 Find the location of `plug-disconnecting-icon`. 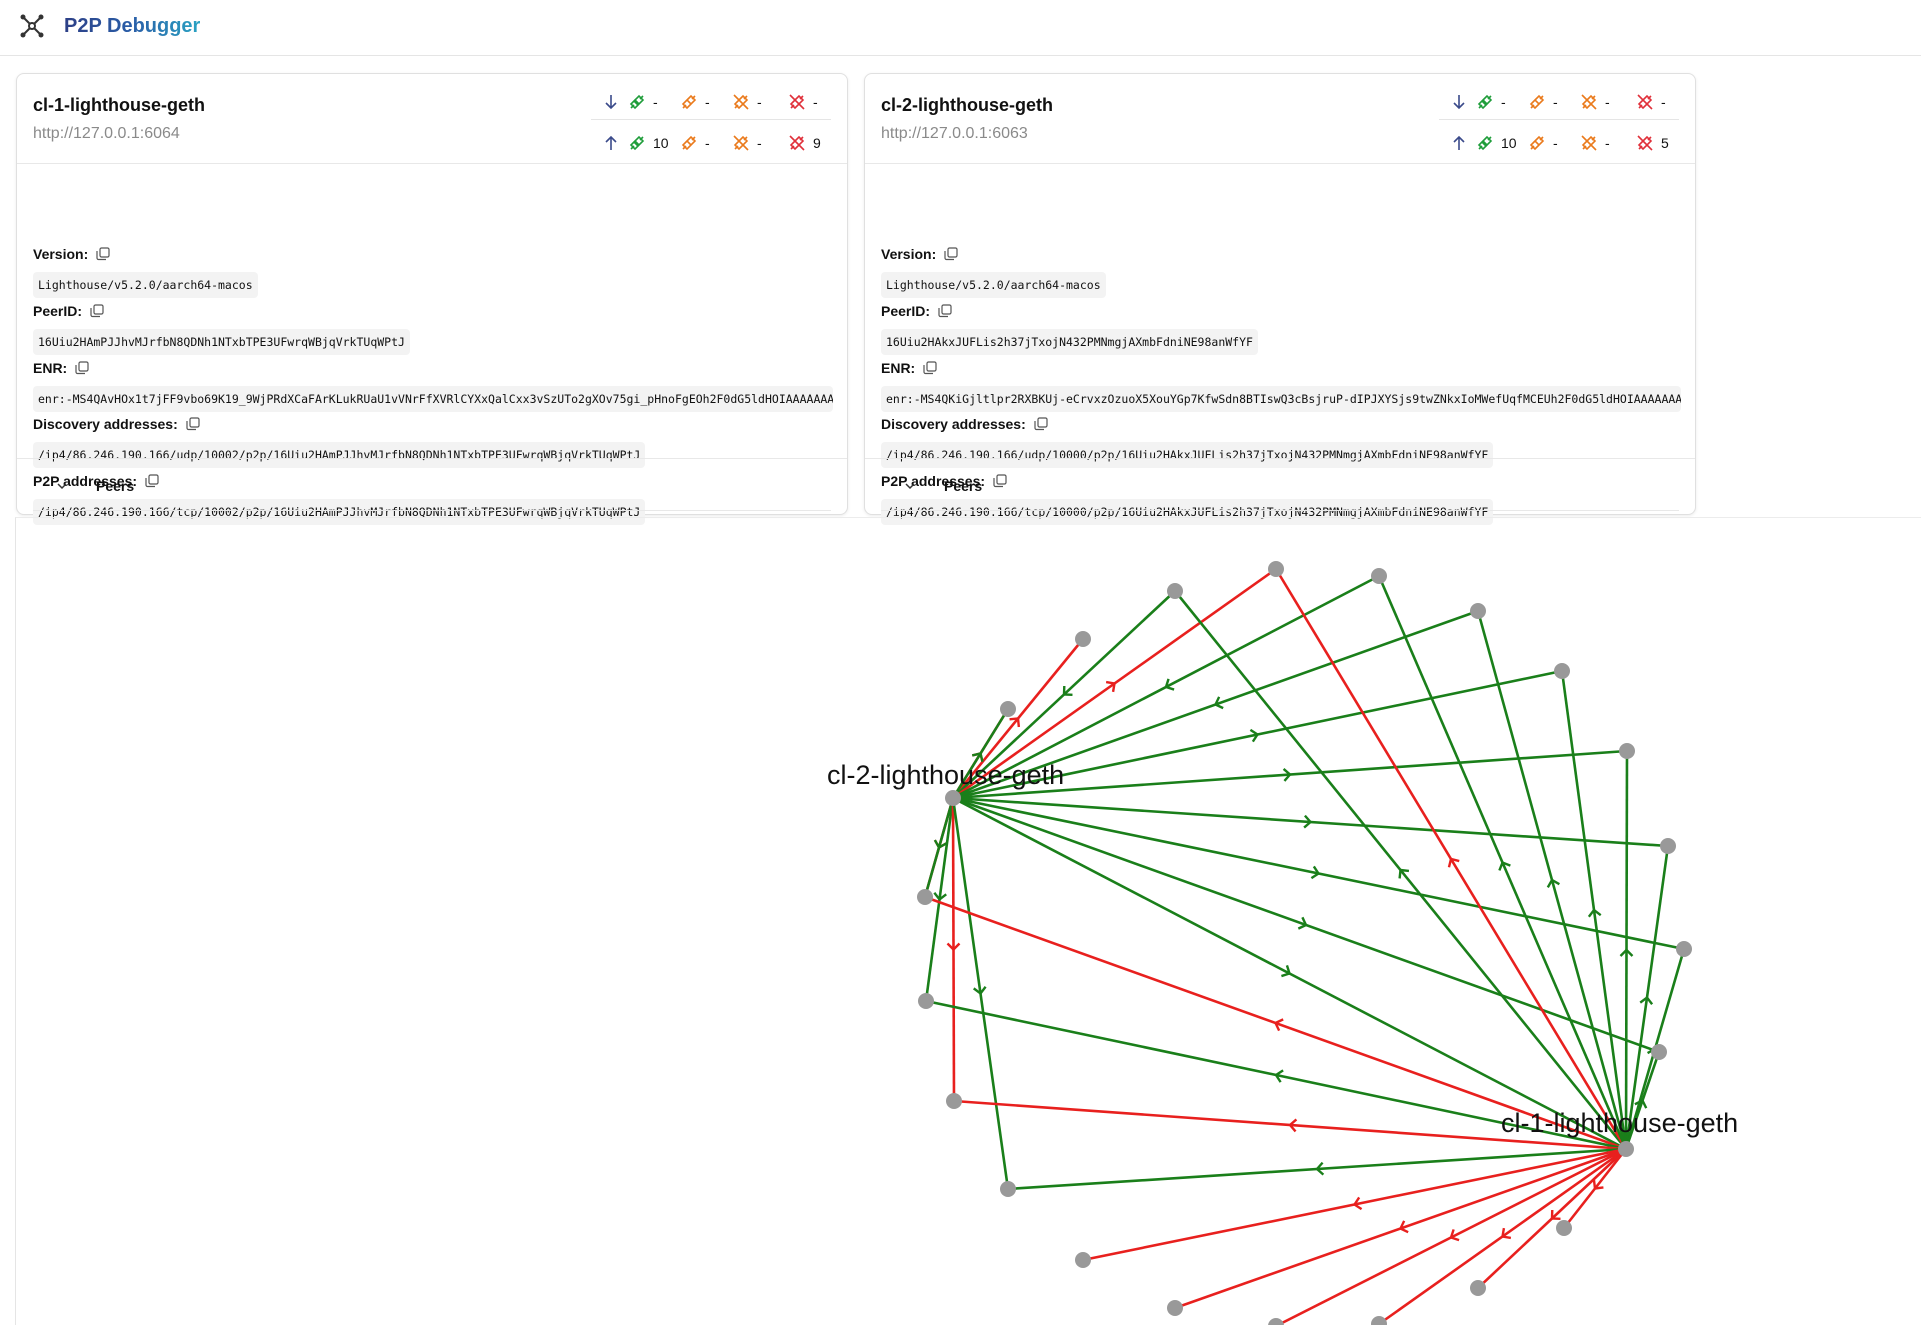

plug-disconnecting-icon is located at coordinates (741, 143).